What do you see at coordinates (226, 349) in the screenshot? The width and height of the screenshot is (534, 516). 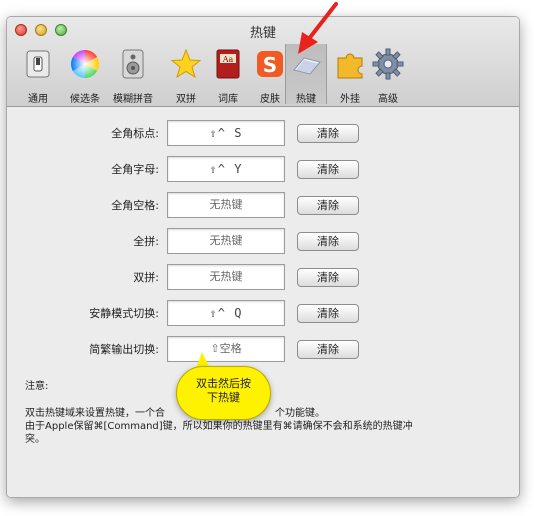 I see `hotkey-field: ⇧空格` at bounding box center [226, 349].